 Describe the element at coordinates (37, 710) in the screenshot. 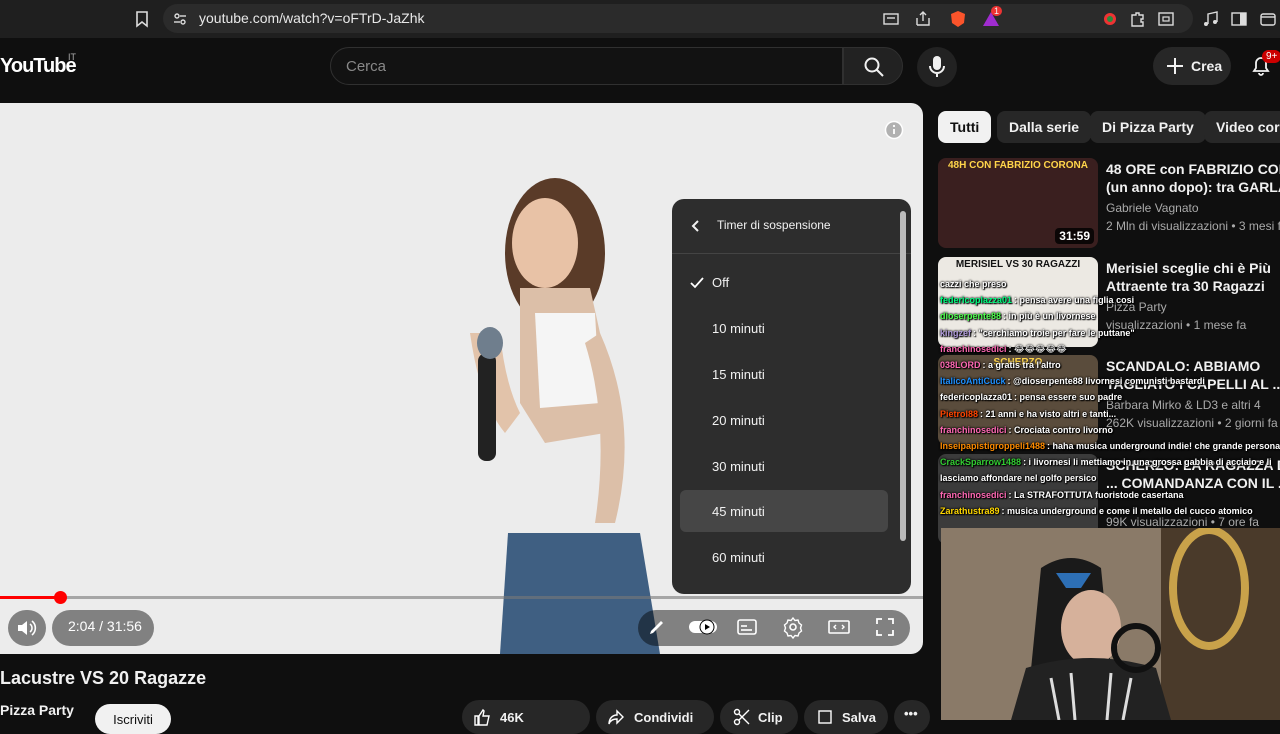

I see `channel-name: Pizza Party` at that location.